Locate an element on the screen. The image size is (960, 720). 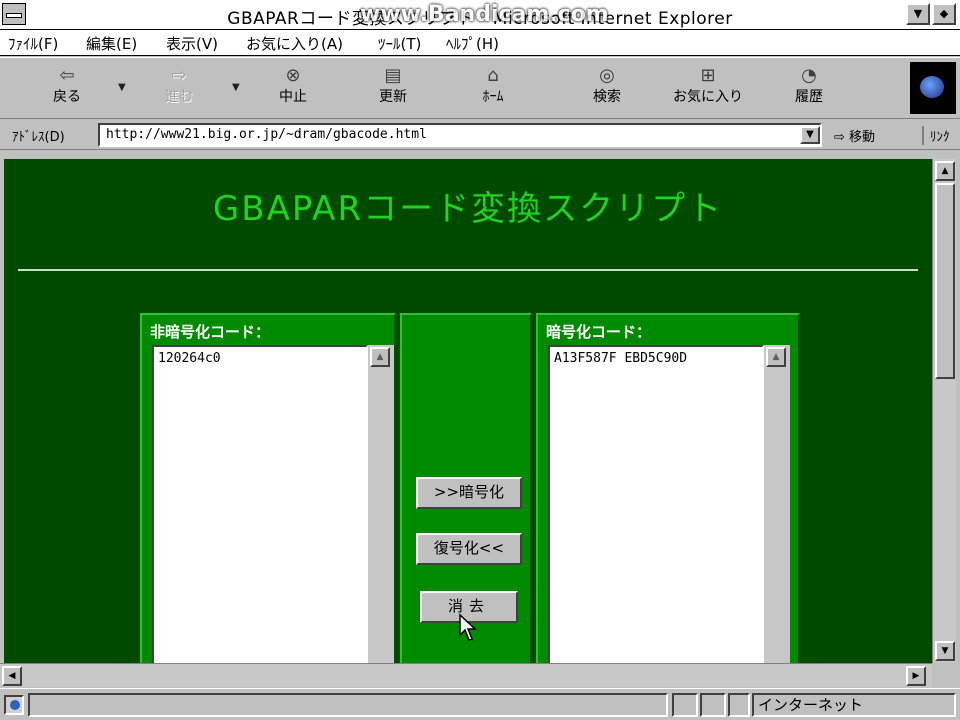
home-button: ⌂ ﾎｰﾑ is located at coordinates (493, 89).